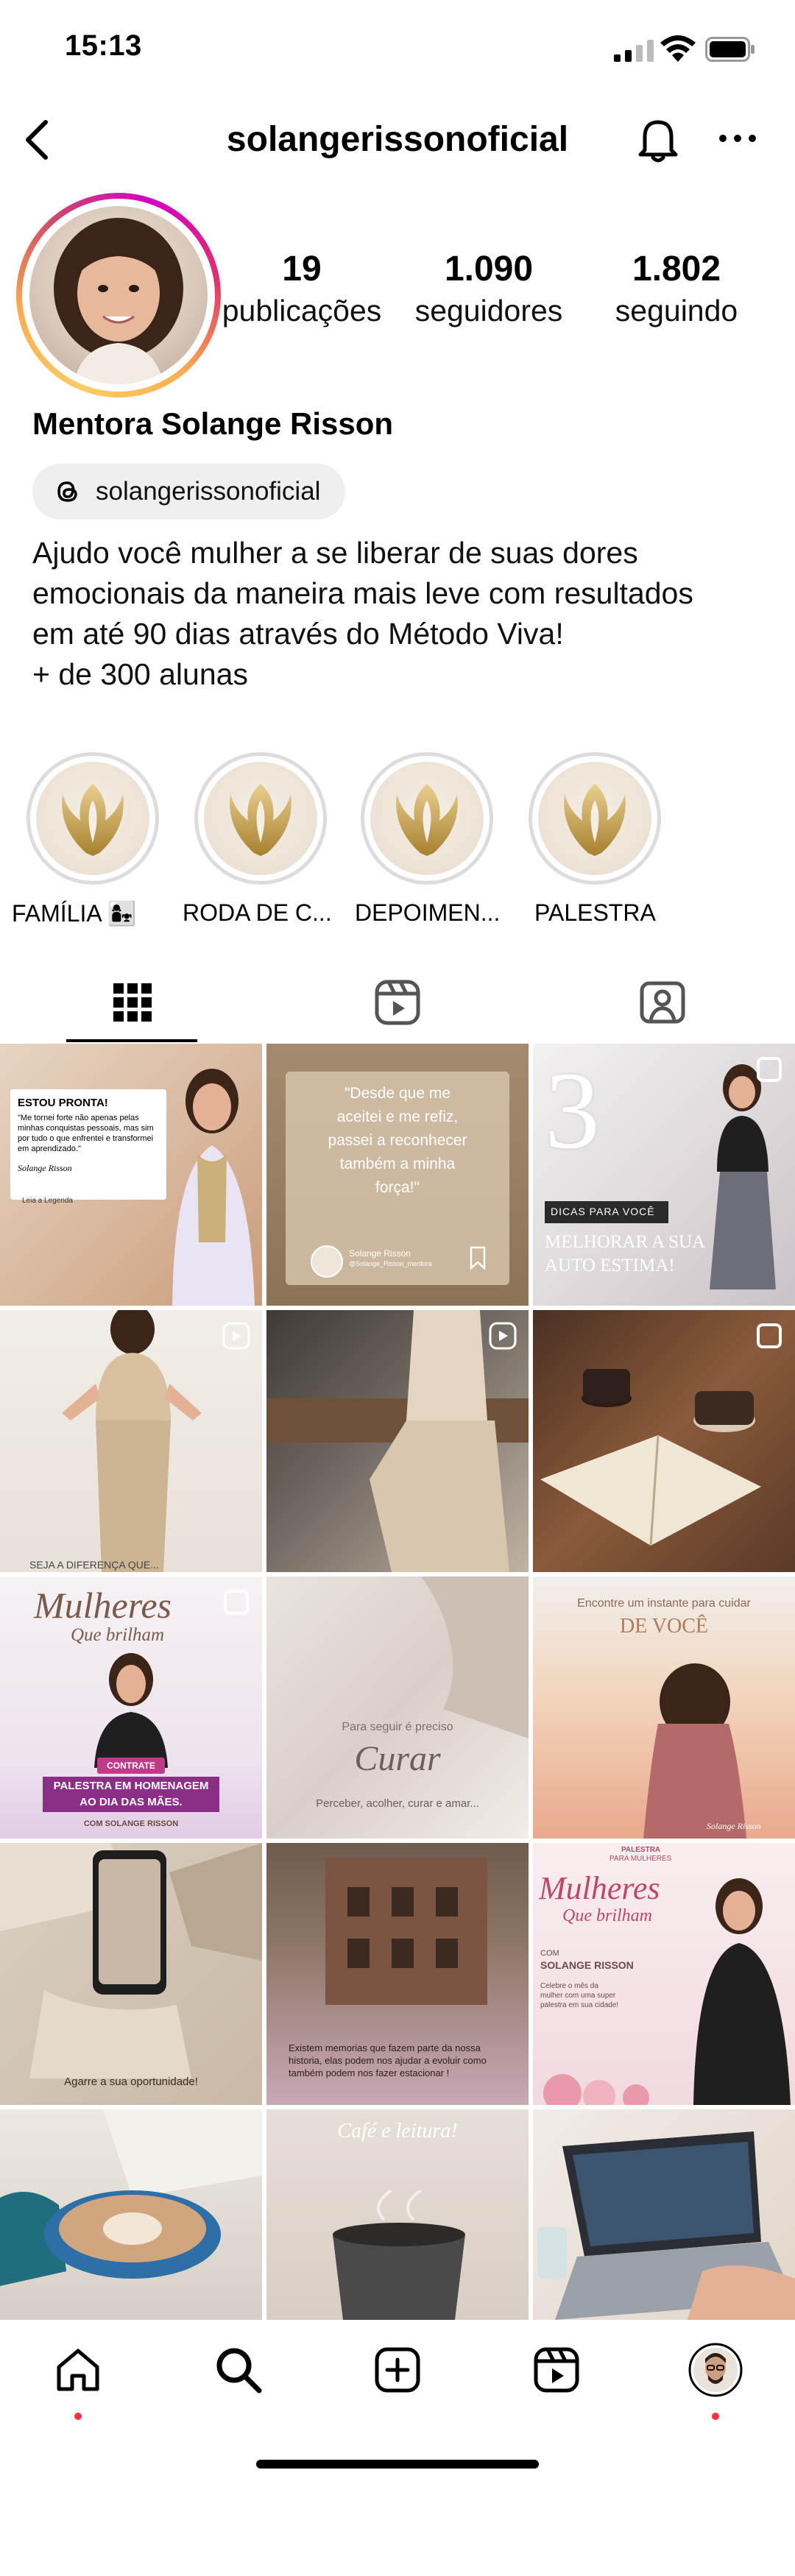  I want to click on post-text: MELHORAR A SUA, so click(625, 1242).